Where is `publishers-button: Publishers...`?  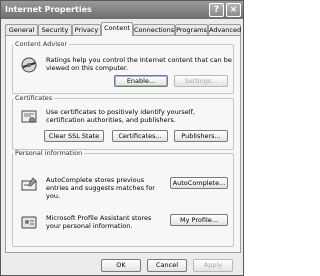 publishers-button: Publishers... is located at coordinates (201, 136).